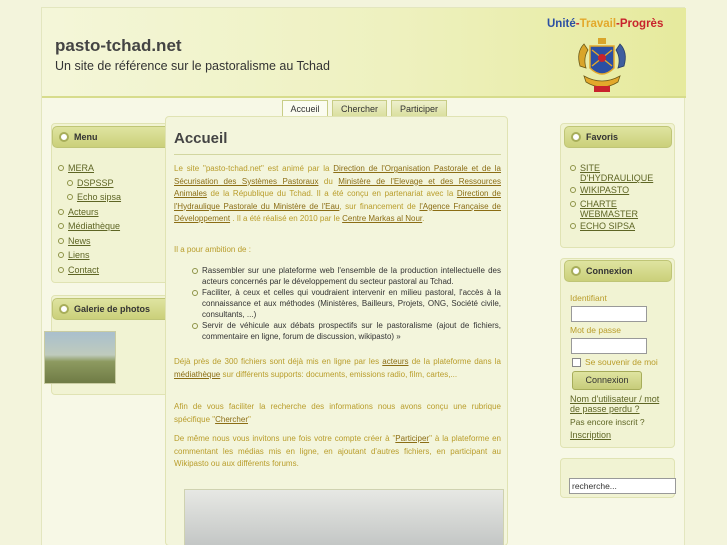 This screenshot has width=727, height=545. I want to click on motto-progres: Progrès, so click(641, 24).